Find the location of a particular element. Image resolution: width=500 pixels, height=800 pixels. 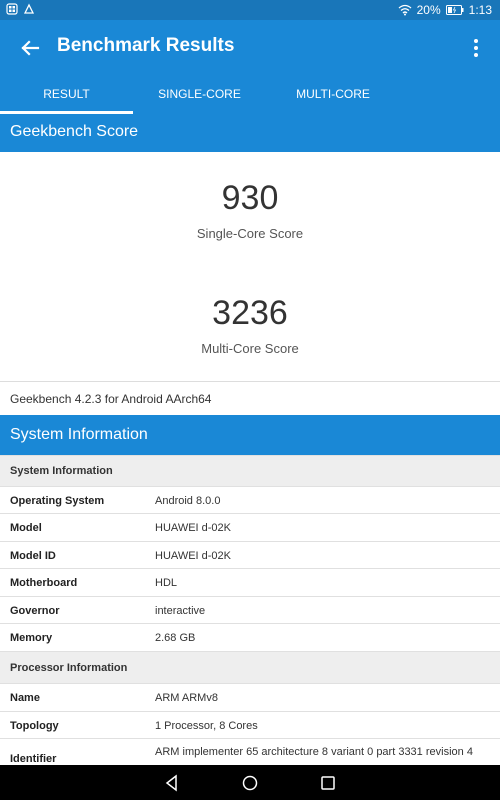

table-row: Topology 1 Processor, 8 Cores is located at coordinates (250, 725).